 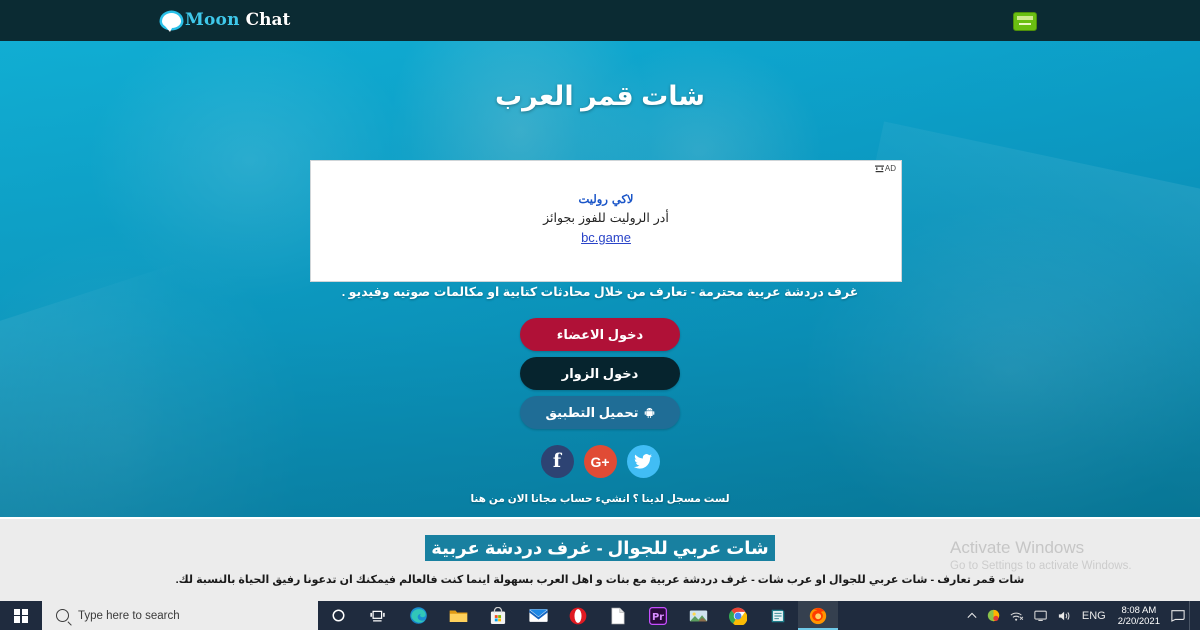 I want to click on show-hidden-icons, so click(x=972, y=615).